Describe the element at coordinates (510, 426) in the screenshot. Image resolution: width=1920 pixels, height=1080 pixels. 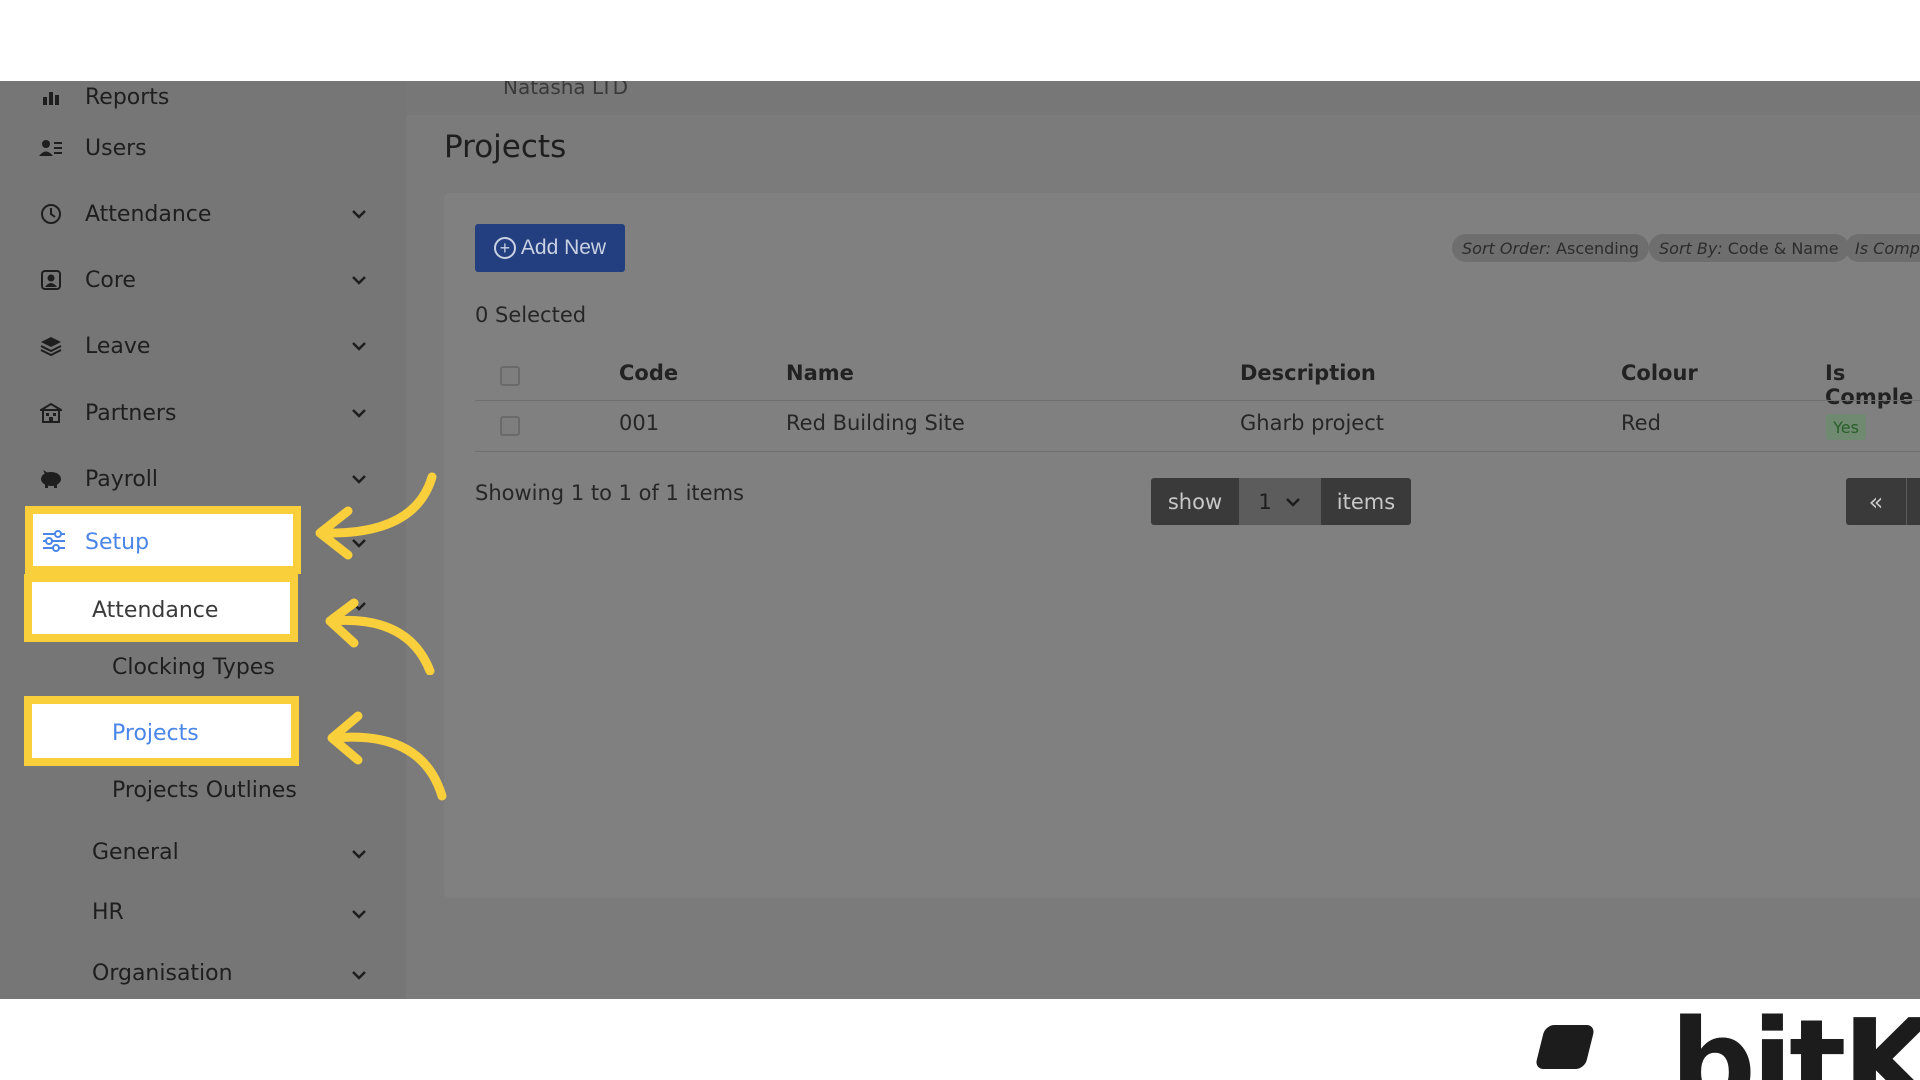
I see `row-checkbox` at that location.